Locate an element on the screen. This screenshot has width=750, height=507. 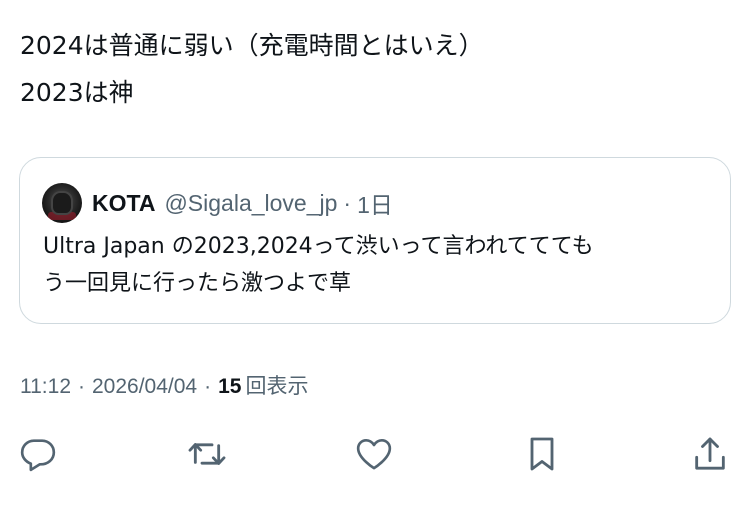
quoted-line-1: Ultra Japan の2023,2024って渋いって言われててても is located at coordinates (318, 246).